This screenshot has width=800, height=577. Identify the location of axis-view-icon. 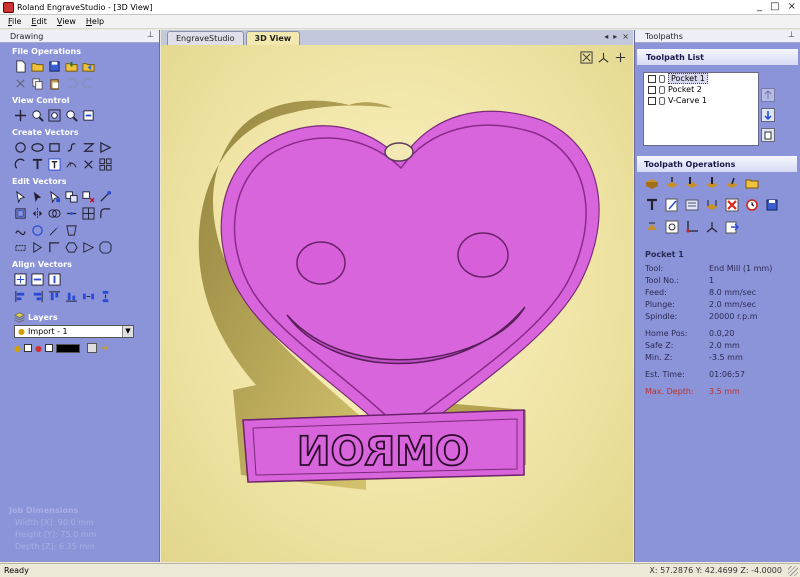
(711, 227).